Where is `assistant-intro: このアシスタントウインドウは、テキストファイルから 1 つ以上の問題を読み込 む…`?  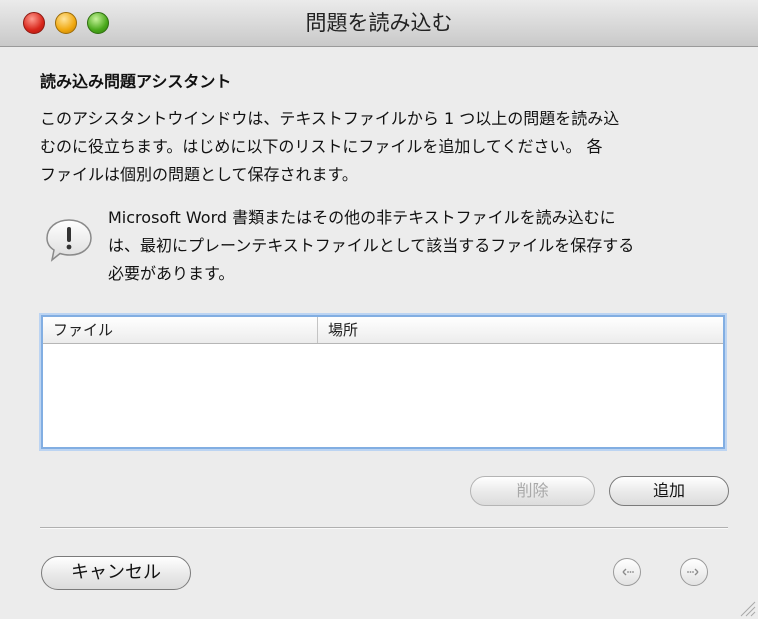 assistant-intro: このアシスタントウインドウは、テキストファイルから 1 つ以上の問題を読み込 む… is located at coordinates (385, 147).